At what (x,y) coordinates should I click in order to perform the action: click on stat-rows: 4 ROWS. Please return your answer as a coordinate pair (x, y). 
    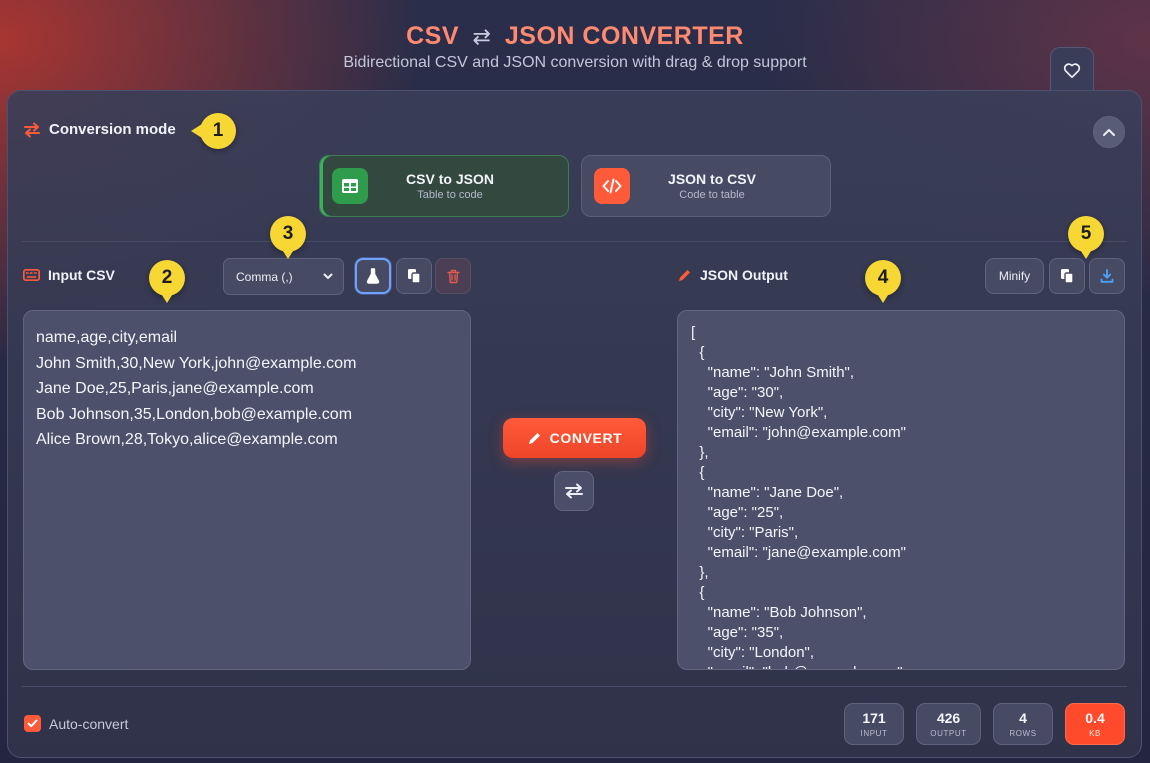
    Looking at the image, I should click on (1023, 724).